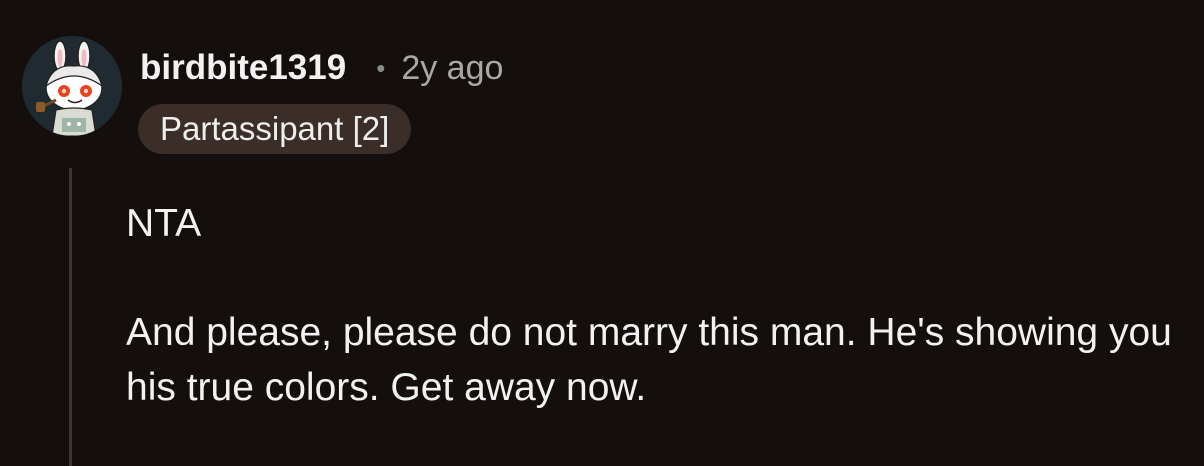  Describe the element at coordinates (452, 68) in the screenshot. I see `timestamp: 2y ago` at that location.